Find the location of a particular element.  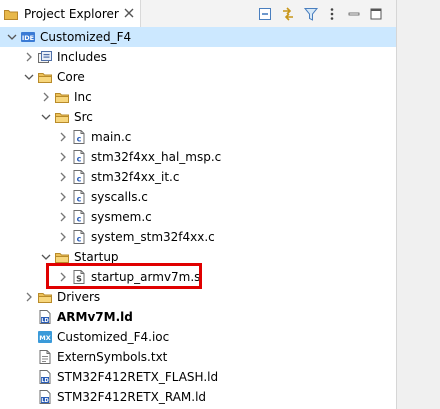

project-icon: IDE is located at coordinates (28, 37).